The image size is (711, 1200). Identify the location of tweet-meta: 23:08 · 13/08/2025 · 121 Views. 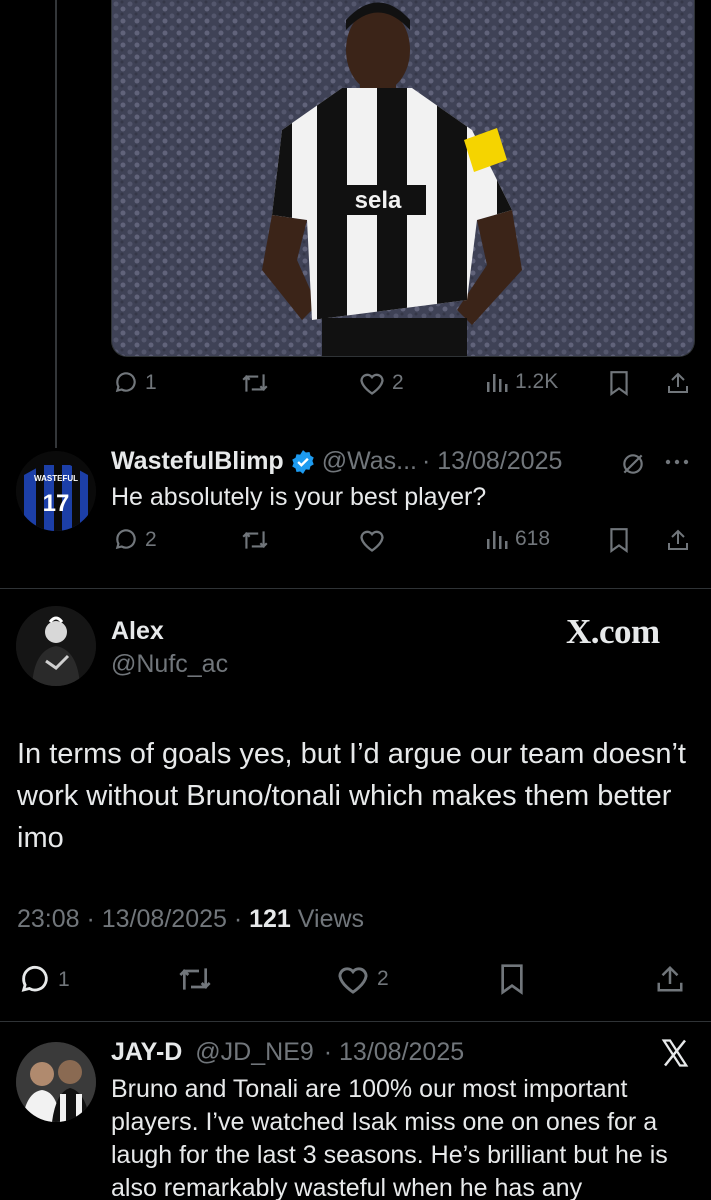
(190, 919).